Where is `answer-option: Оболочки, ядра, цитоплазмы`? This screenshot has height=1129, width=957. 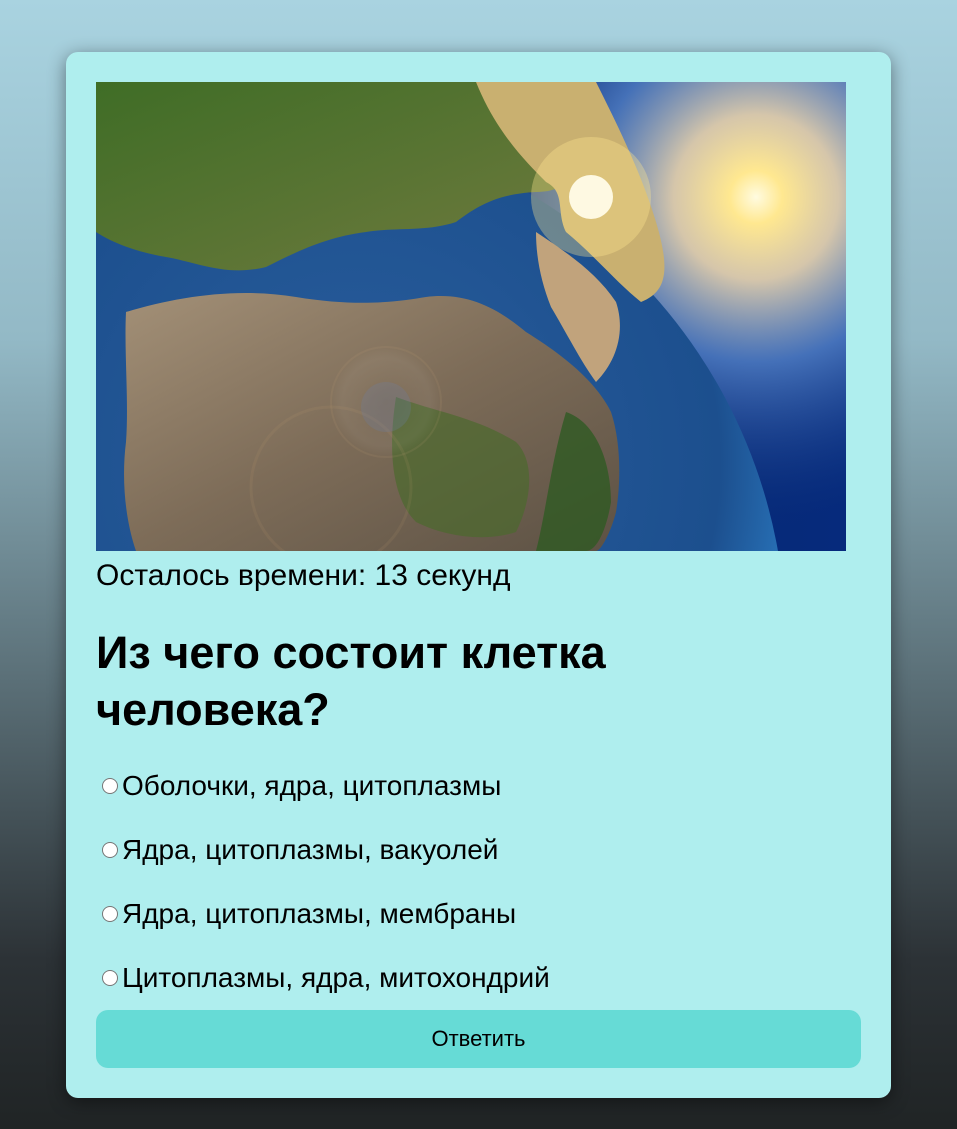
answer-option: Оболочки, ядра, цитоплазмы is located at coordinates (326, 786).